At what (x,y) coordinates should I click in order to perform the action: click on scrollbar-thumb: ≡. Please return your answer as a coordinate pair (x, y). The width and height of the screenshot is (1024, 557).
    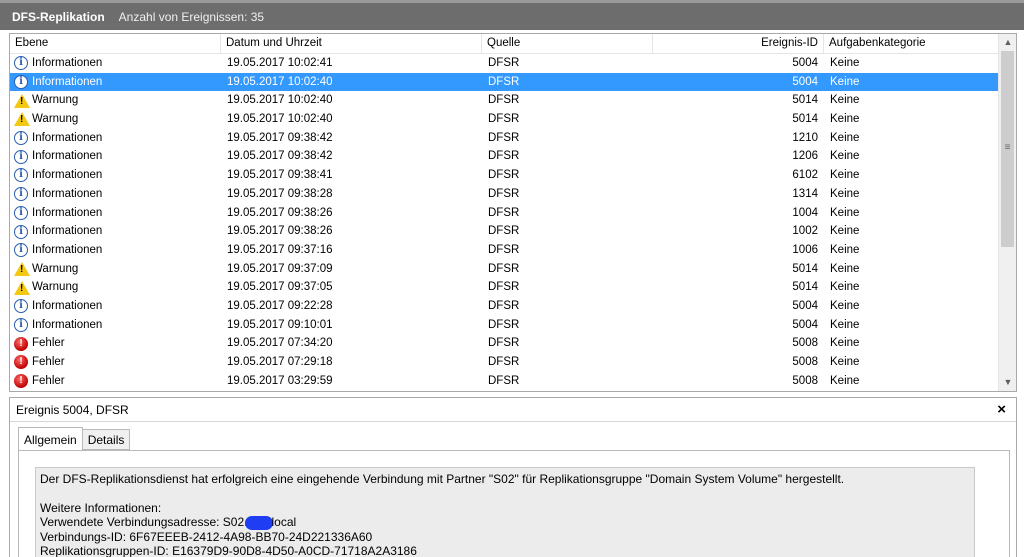
    Looking at the image, I should click on (1007, 149).